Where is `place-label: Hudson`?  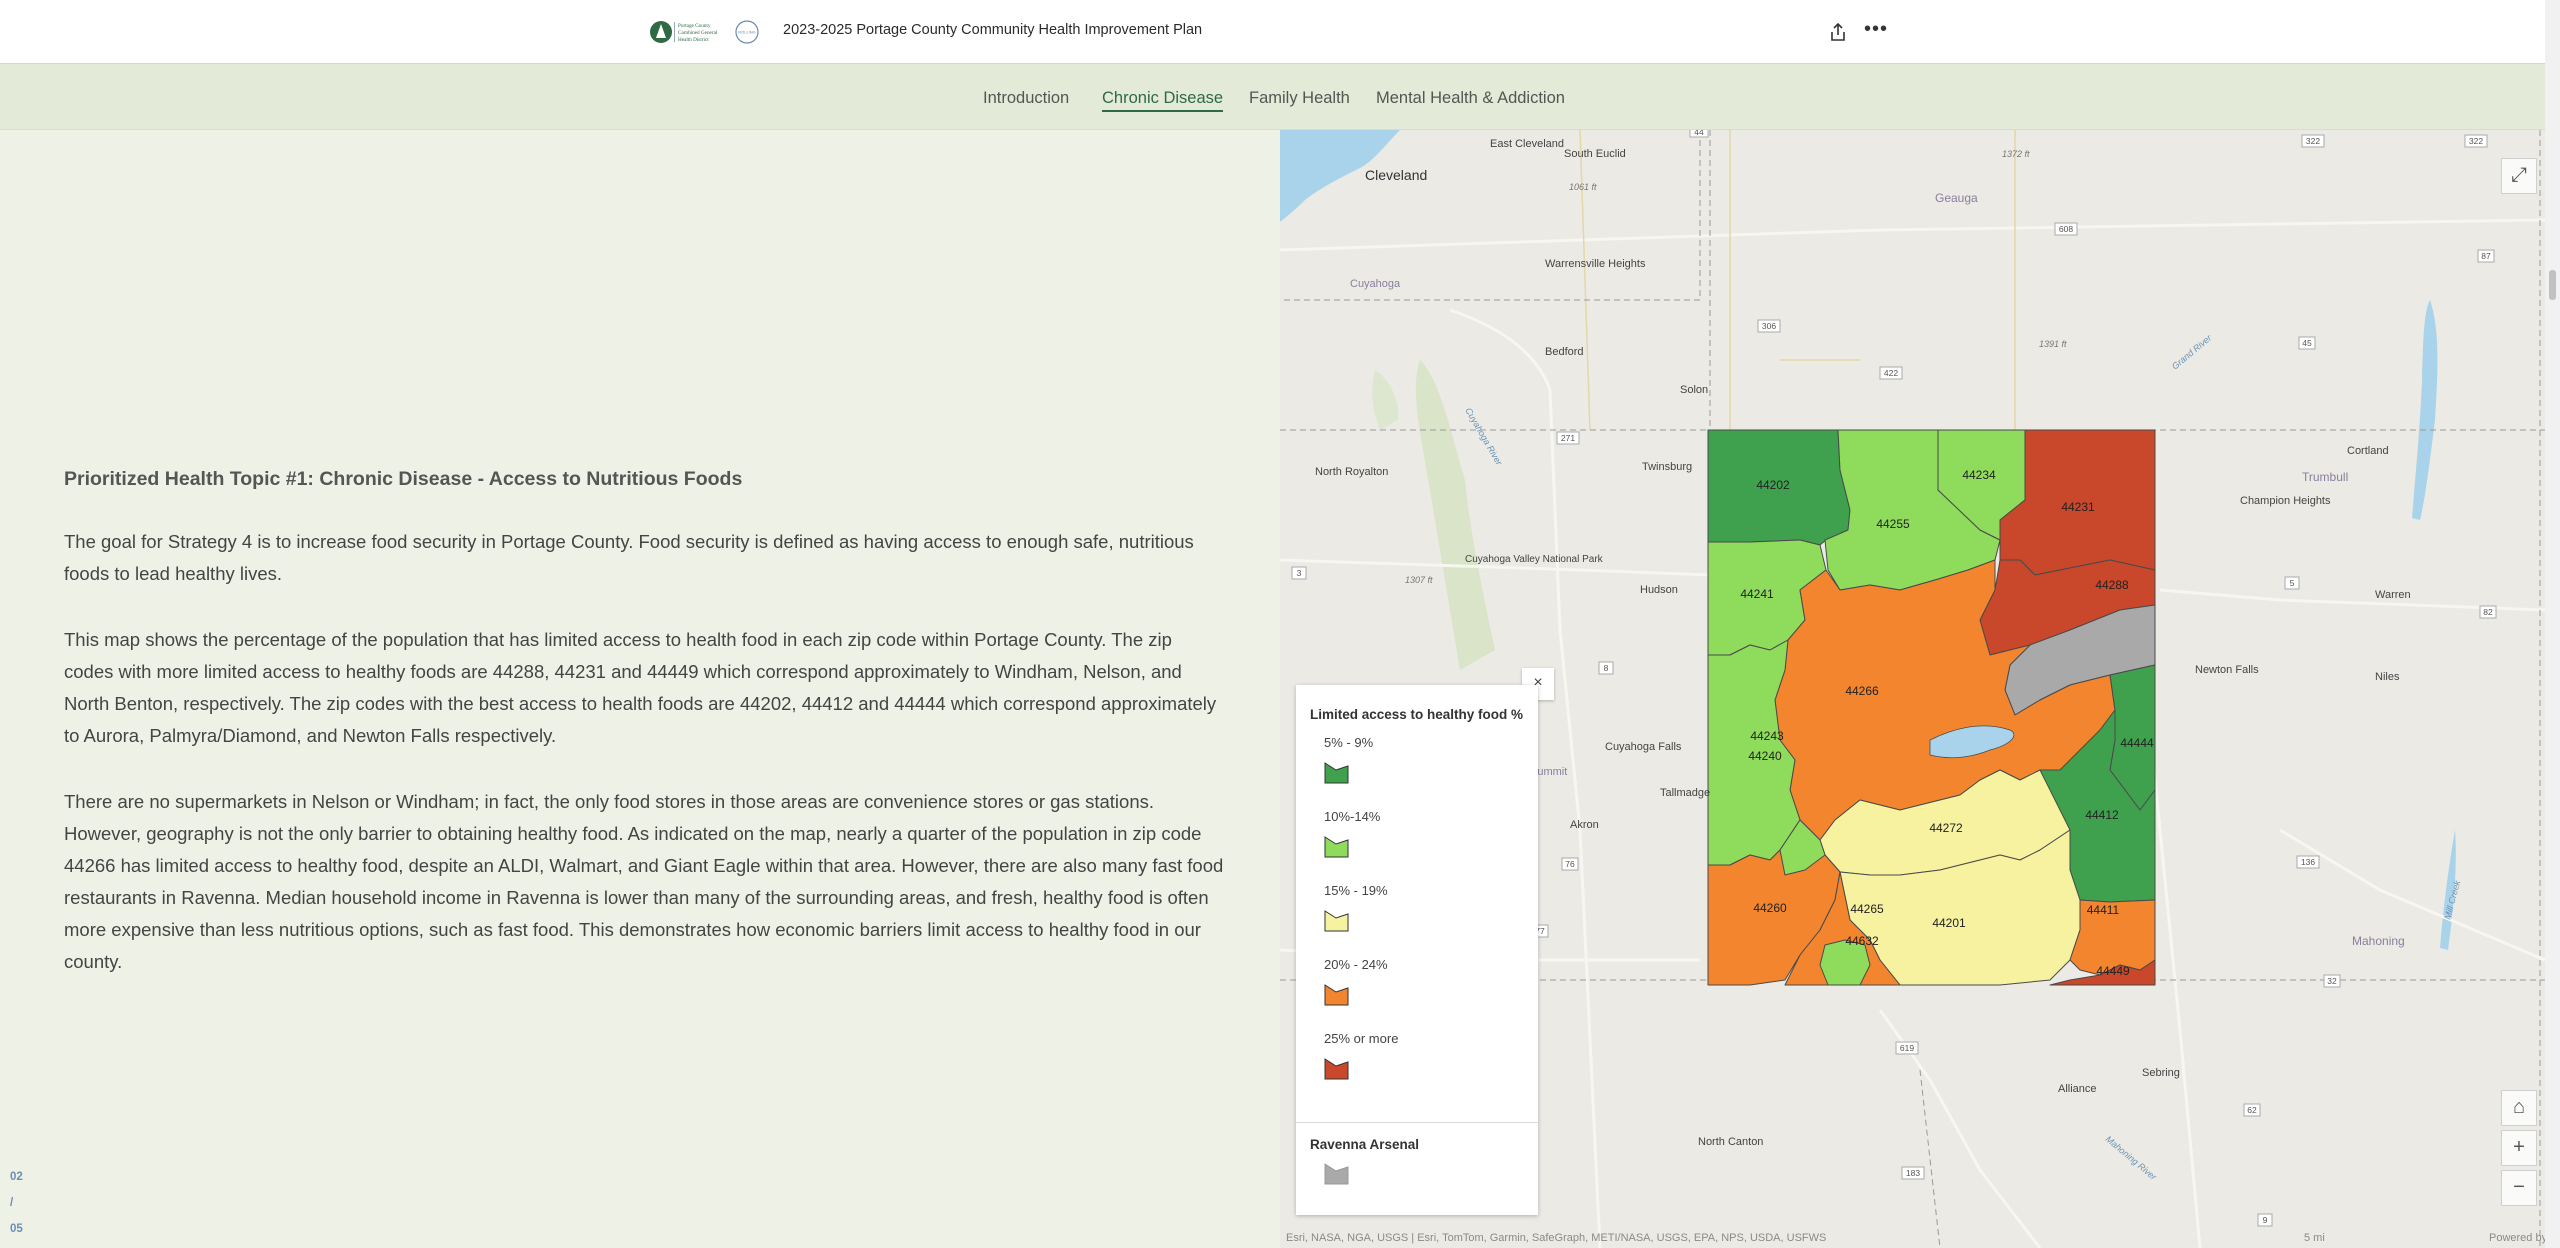
place-label: Hudson is located at coordinates (1659, 590).